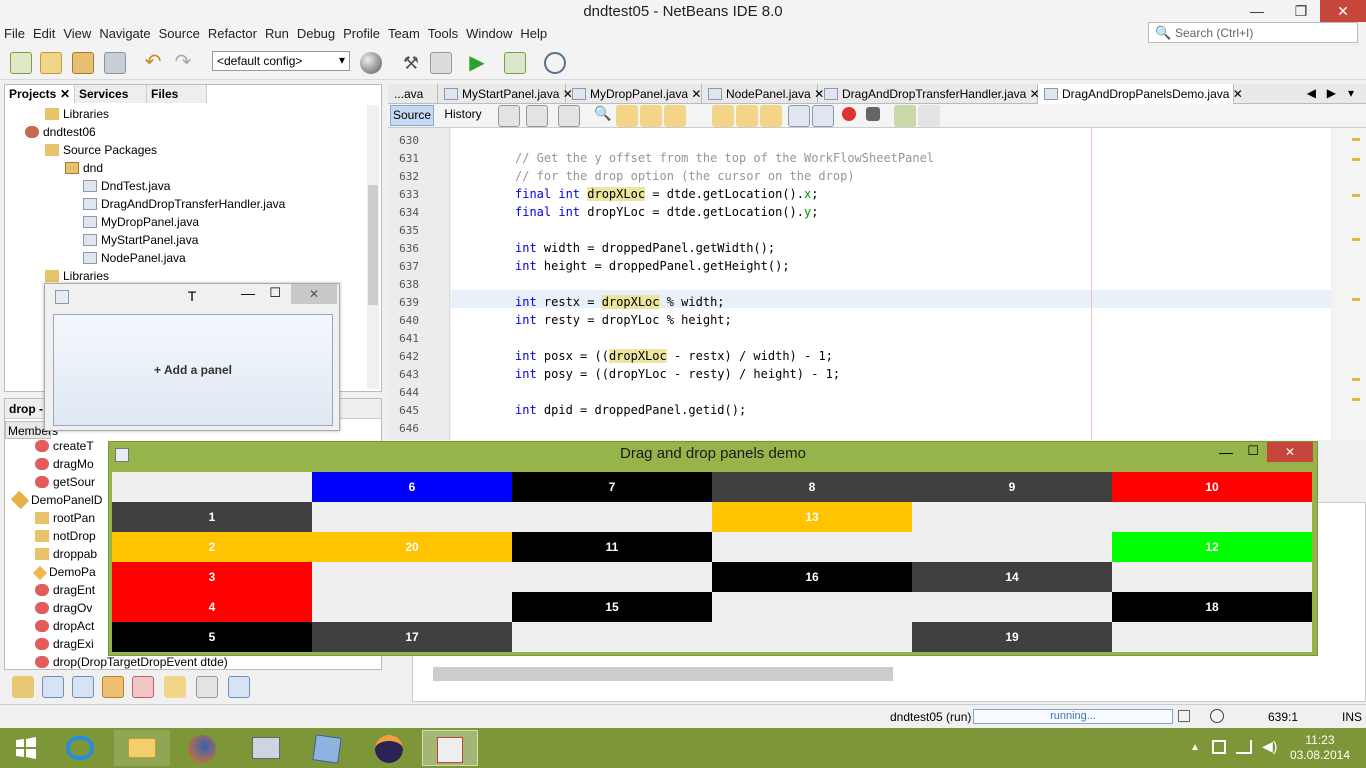  What do you see at coordinates (1226, 452) in the screenshot?
I see `minimize-button: —` at bounding box center [1226, 452].